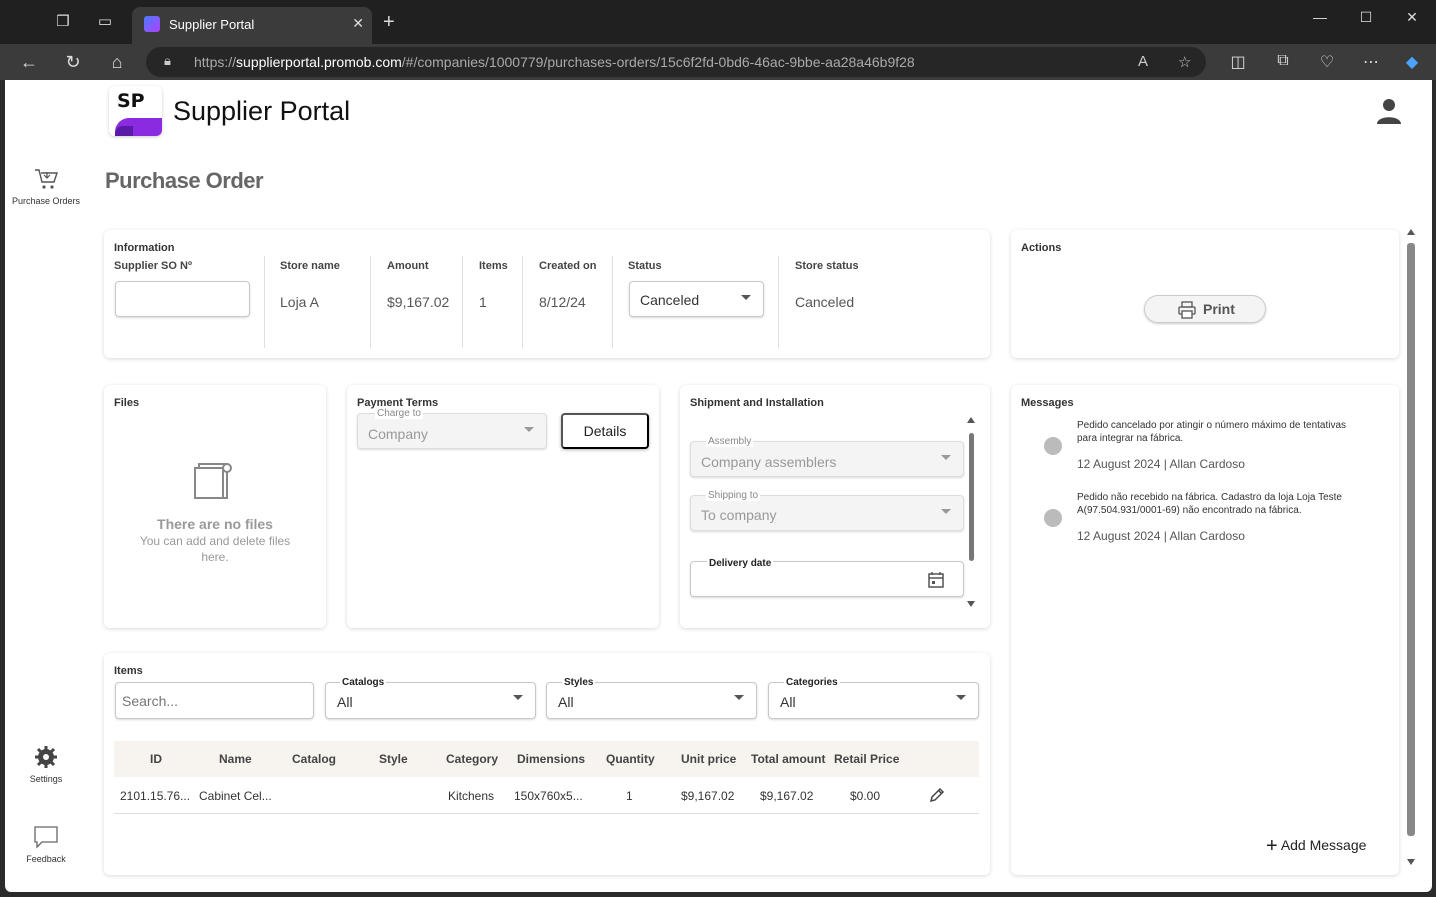 Image resolution: width=1436 pixels, height=897 pixels. I want to click on shipping-to-label: Shipping to, so click(733, 495).